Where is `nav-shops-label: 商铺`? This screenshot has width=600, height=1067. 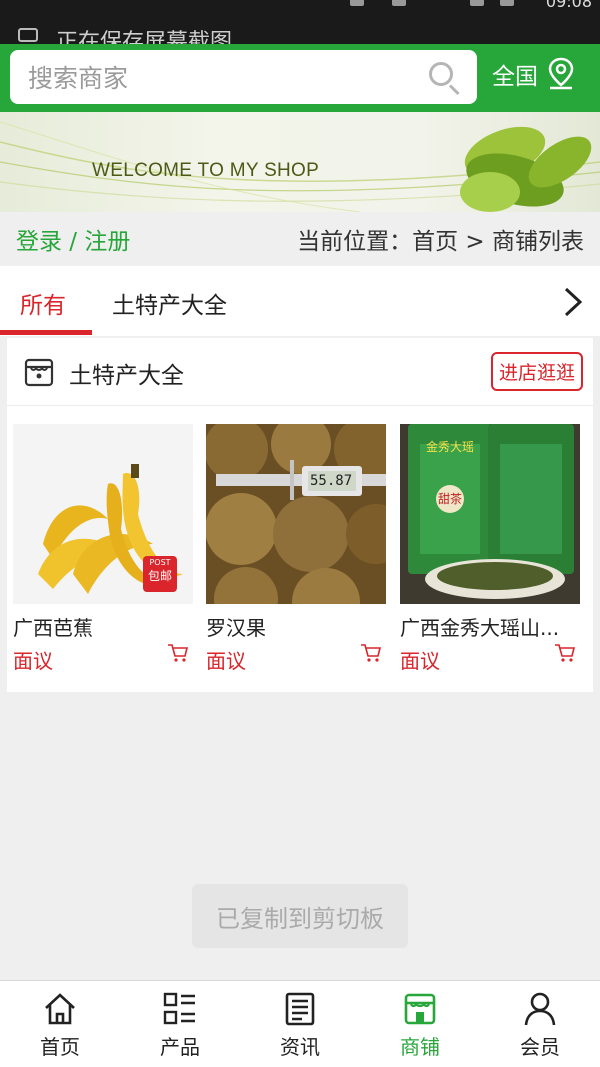
nav-shops-label: 商铺 is located at coordinates (420, 1047).